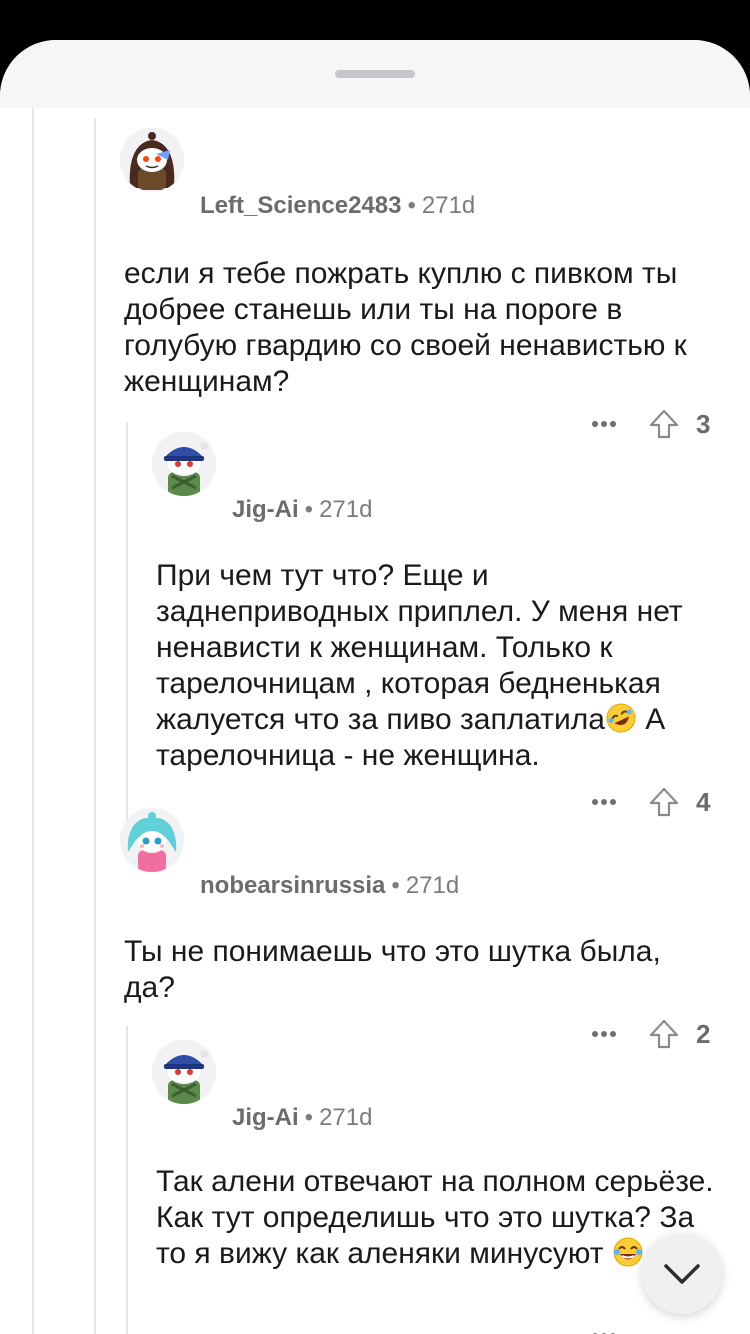 This screenshot has width=750, height=1334. I want to click on scroll-down-button, so click(682, 1274).